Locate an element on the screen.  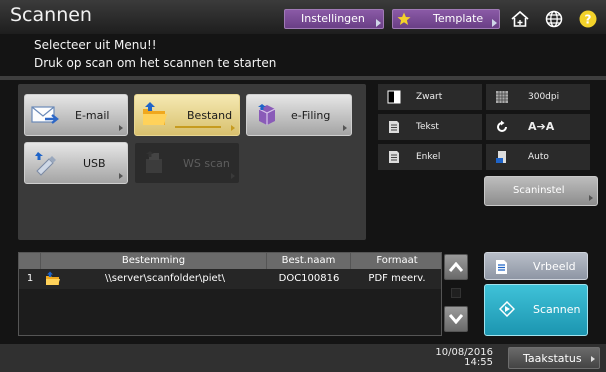
black-white-icon is located at coordinates (394, 97).